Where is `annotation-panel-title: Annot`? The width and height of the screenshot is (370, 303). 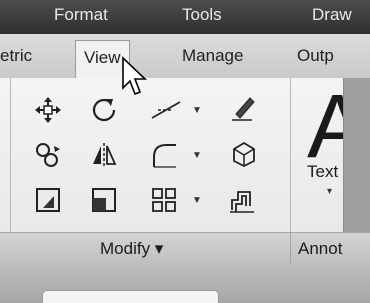 annotation-panel-title: Annot is located at coordinates (320, 249).